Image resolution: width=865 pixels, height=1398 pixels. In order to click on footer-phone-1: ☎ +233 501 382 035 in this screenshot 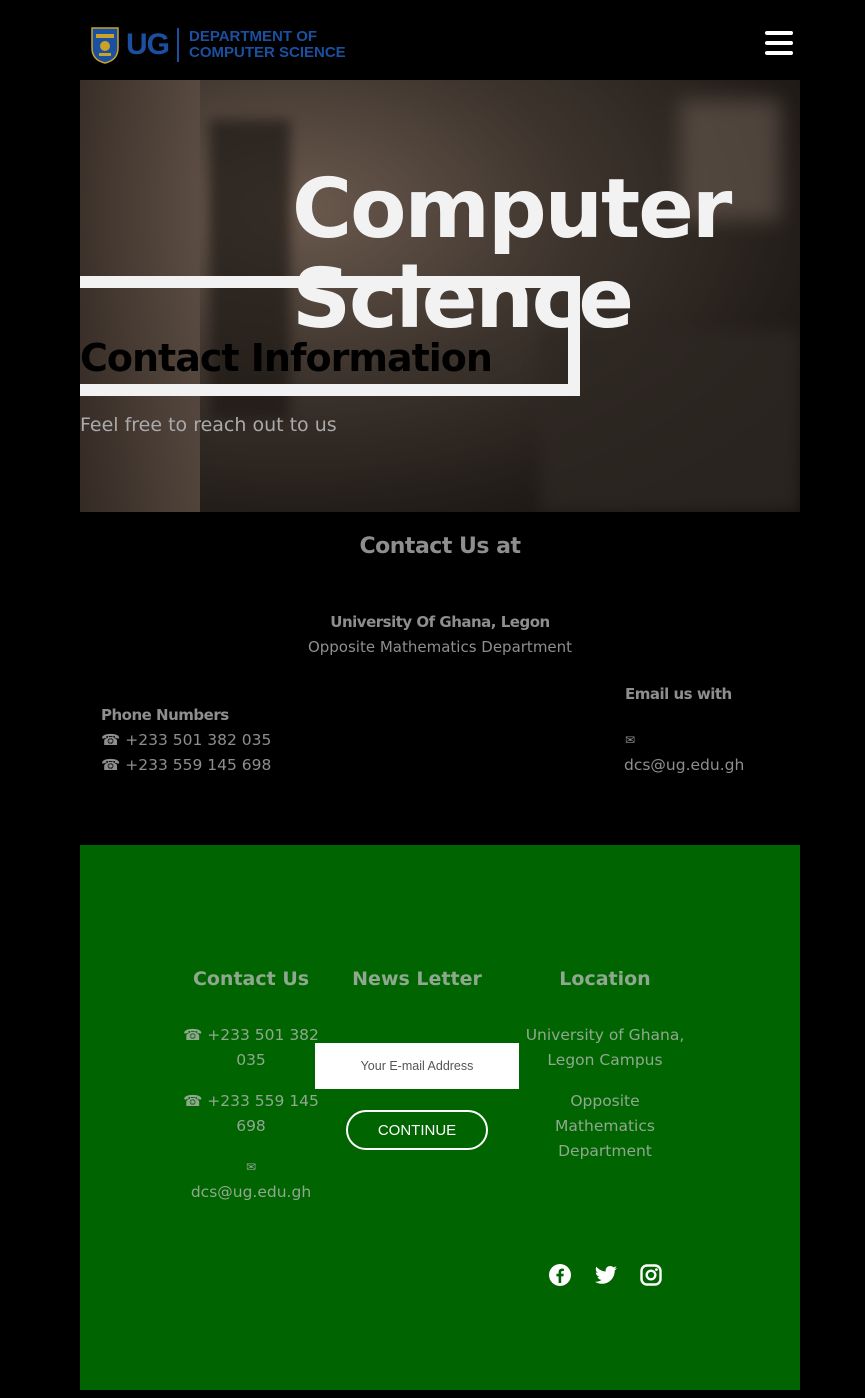, I will do `click(251, 1048)`.